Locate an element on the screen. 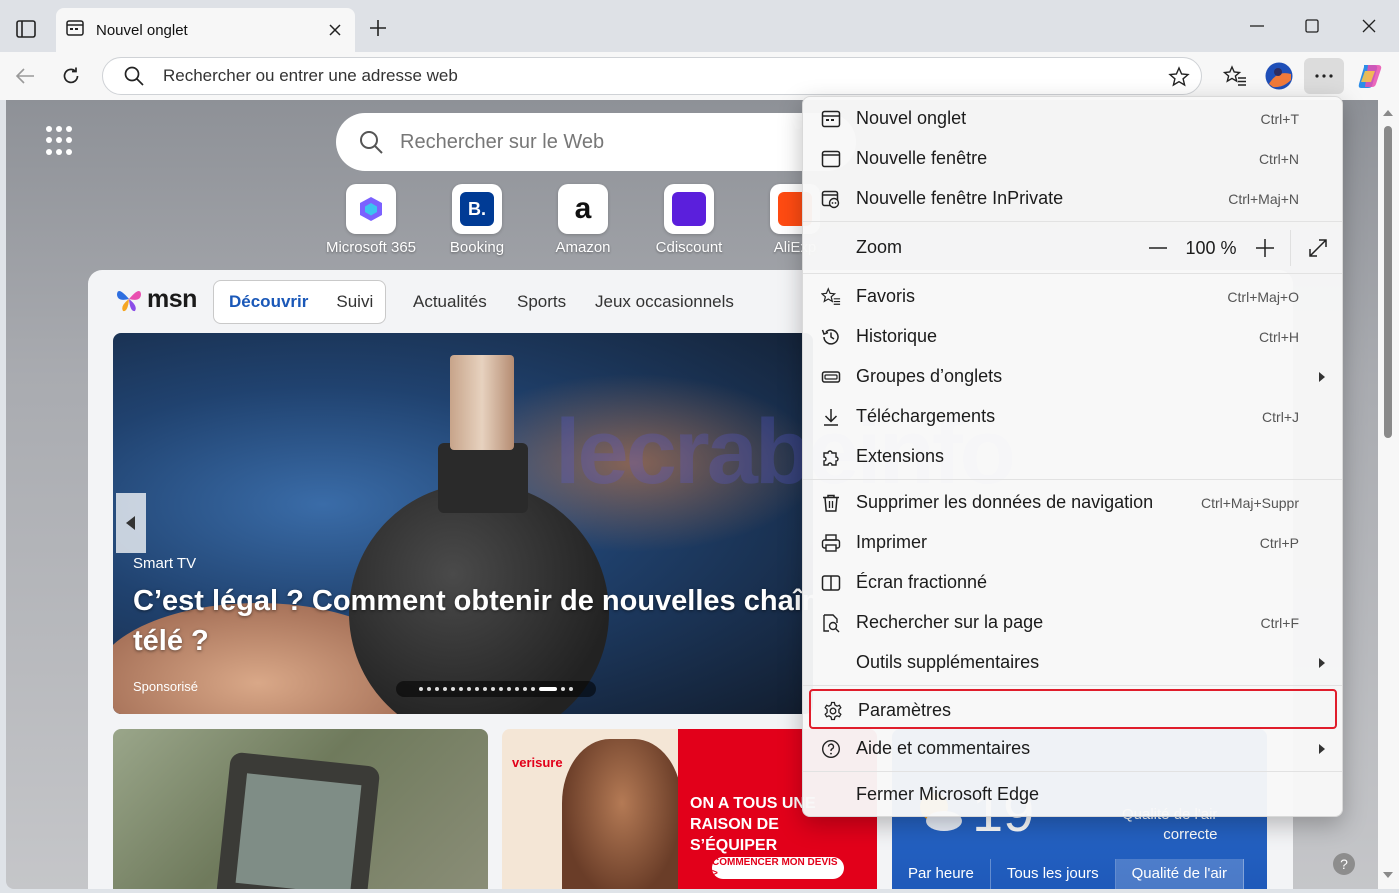 The width and height of the screenshot is (1399, 893). menu-label: Imprimer is located at coordinates (891, 542).